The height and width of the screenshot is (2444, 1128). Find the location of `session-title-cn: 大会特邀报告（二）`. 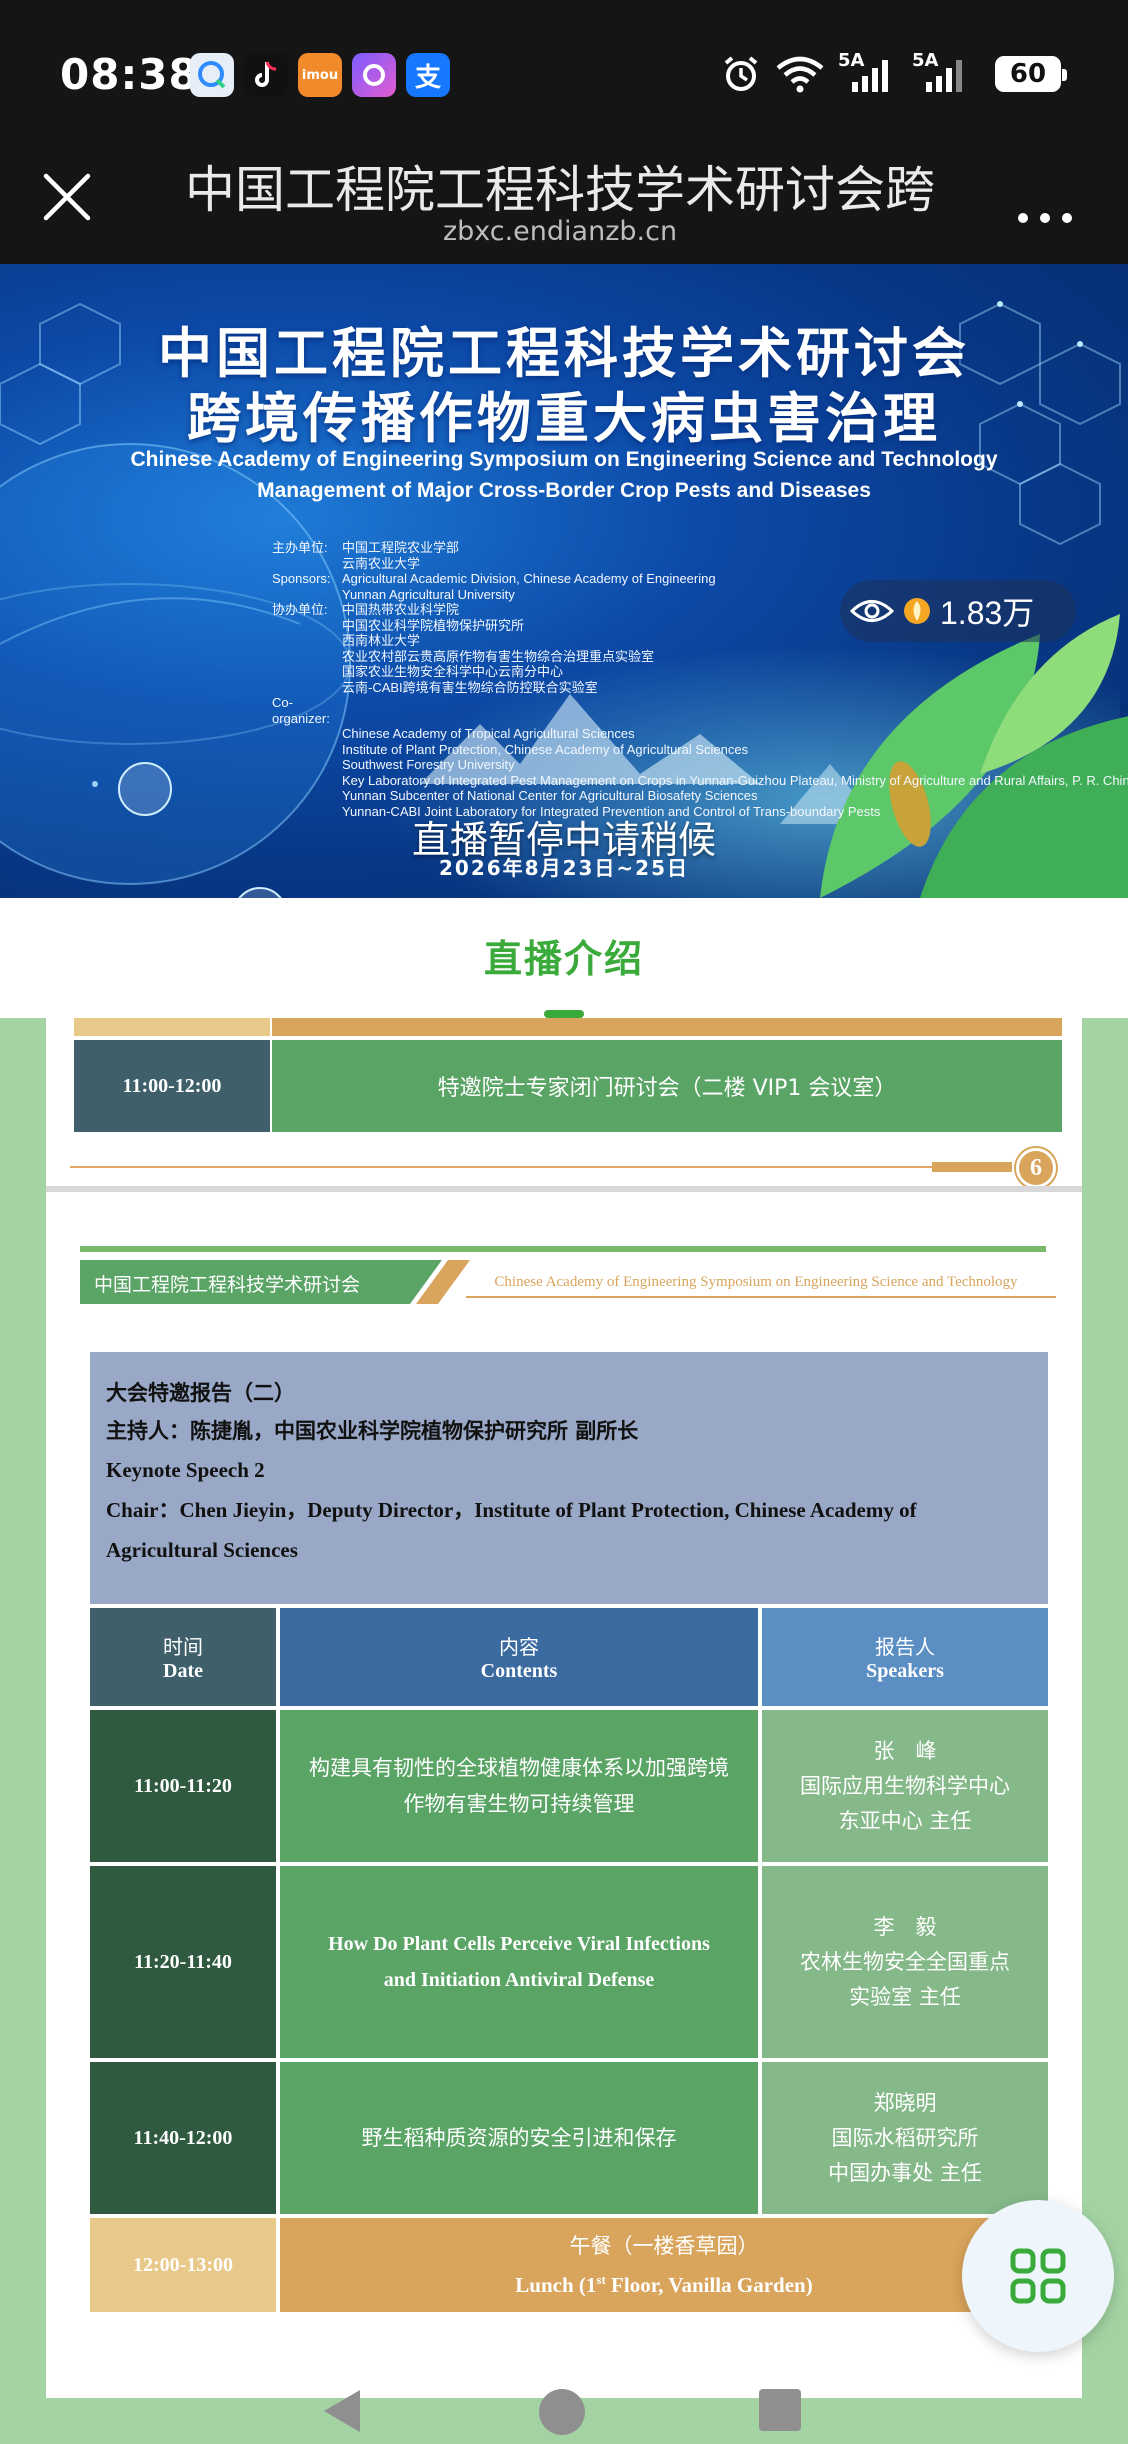

session-title-cn: 大会特邀报告（二） is located at coordinates (200, 1393).